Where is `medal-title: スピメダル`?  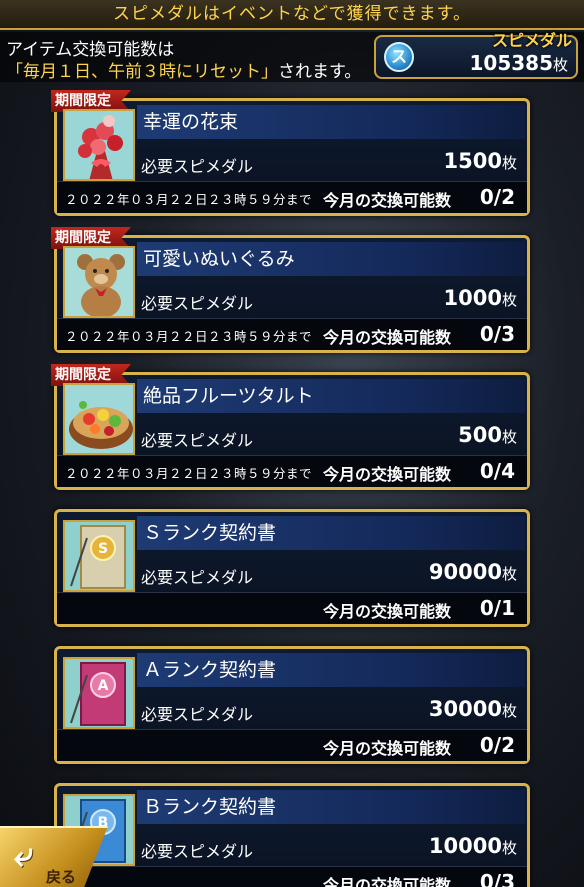
medal-title: スピメダル is located at coordinates (531, 40).